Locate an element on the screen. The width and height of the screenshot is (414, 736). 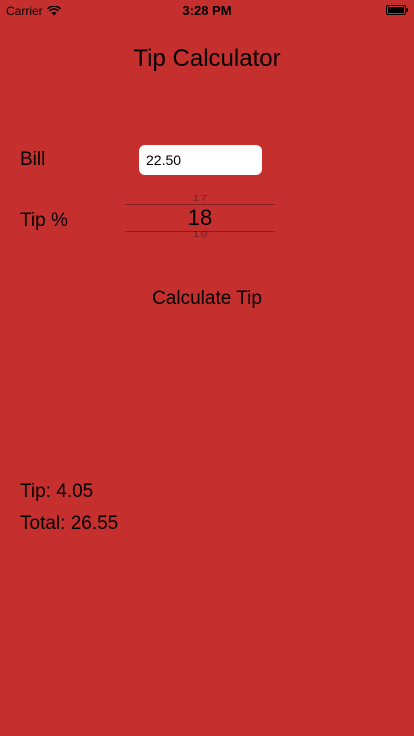
picker-item-selected: 18 is located at coordinates (200, 218).